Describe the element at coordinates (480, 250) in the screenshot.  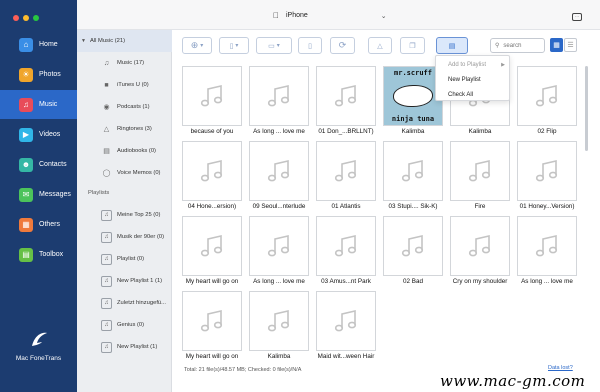
I see `song-tile: Cry on my shoulder` at that location.